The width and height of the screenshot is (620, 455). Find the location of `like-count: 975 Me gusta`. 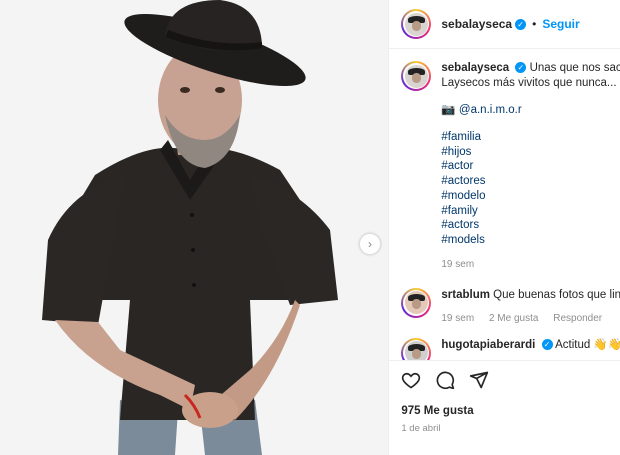

like-count: 975 Me gusta is located at coordinates (504, 411).